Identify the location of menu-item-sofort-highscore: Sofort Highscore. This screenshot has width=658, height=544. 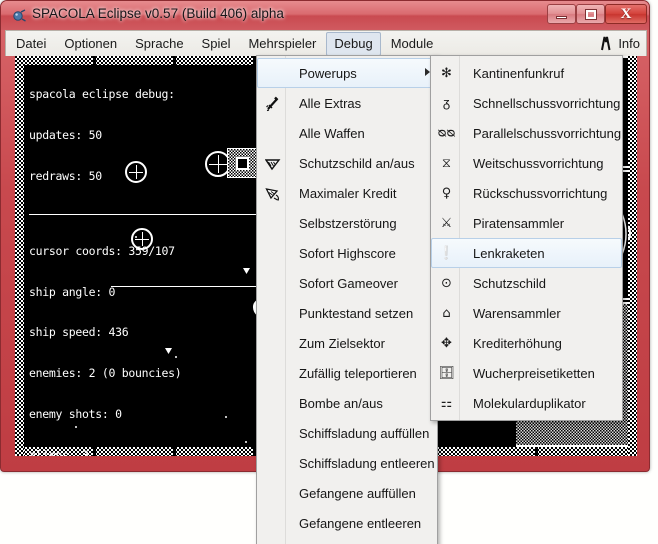
(347, 253).